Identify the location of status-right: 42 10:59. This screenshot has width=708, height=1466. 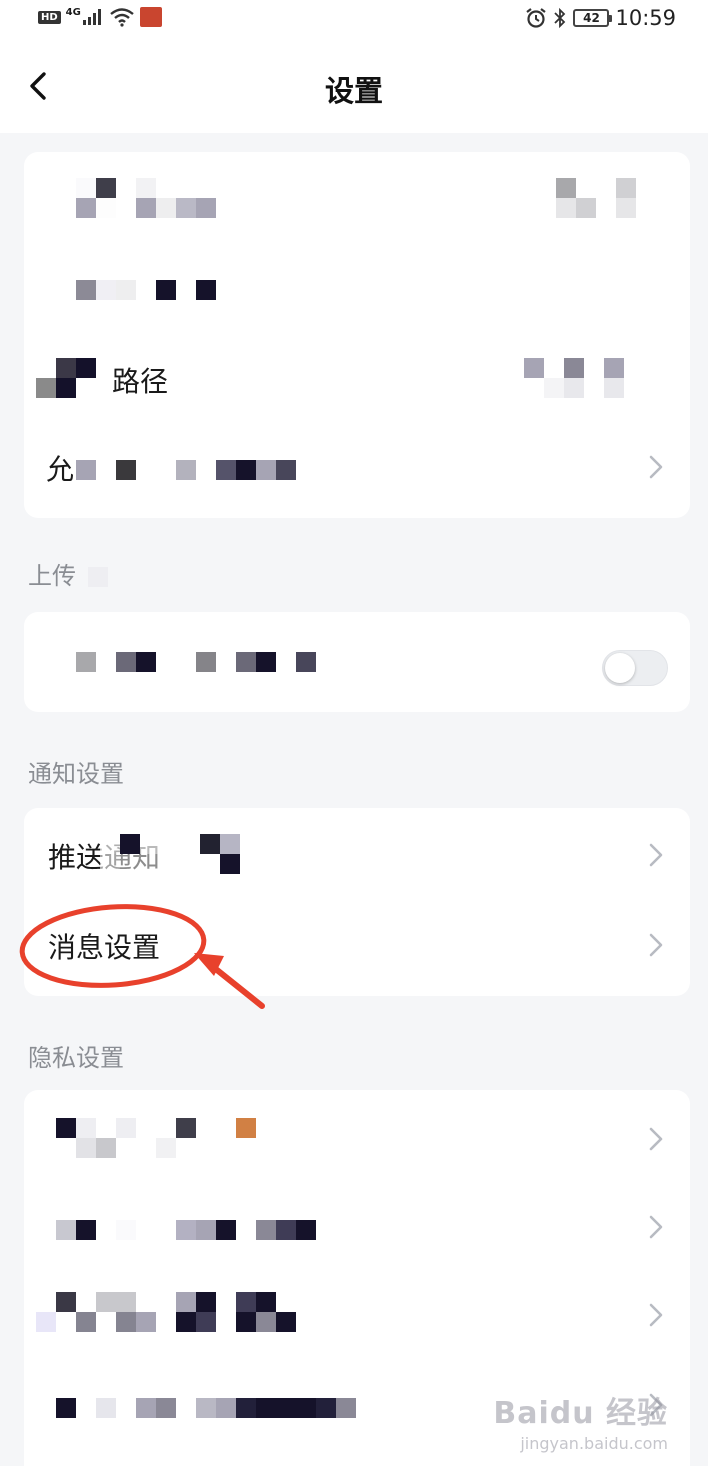
(600, 18).